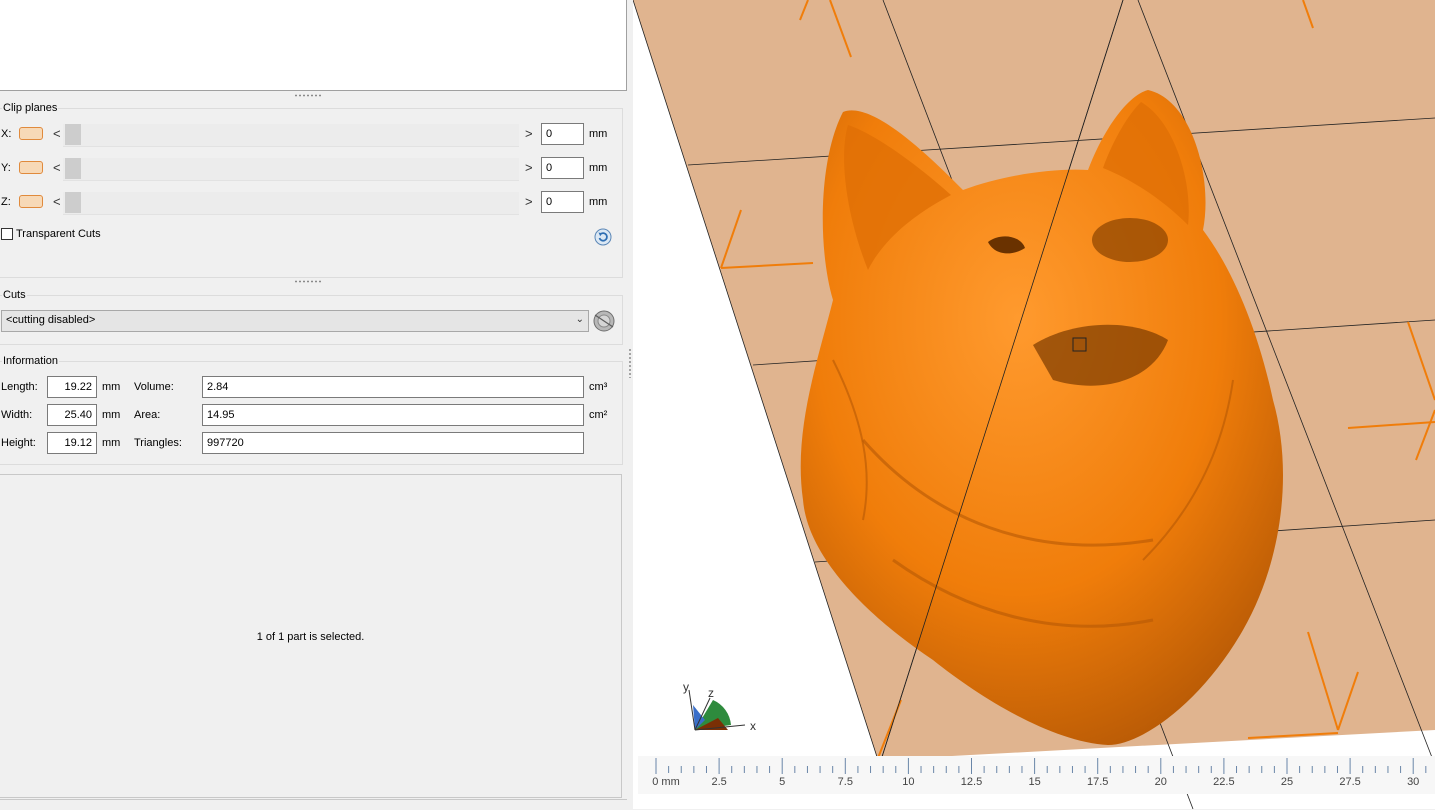 The image size is (1435, 810). What do you see at coordinates (782, 782) in the screenshot?
I see `ruler-label: 5` at bounding box center [782, 782].